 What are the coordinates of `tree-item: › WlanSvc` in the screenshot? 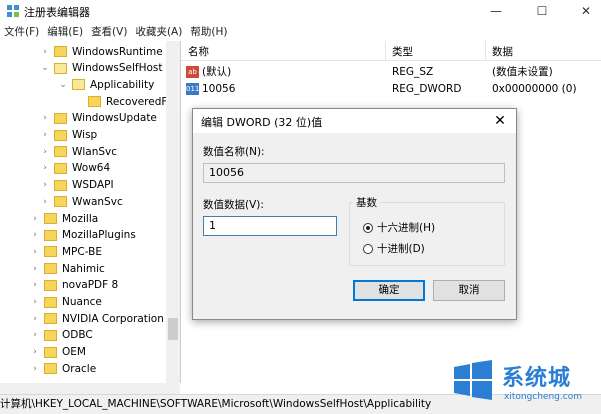 It's located at (78, 151).